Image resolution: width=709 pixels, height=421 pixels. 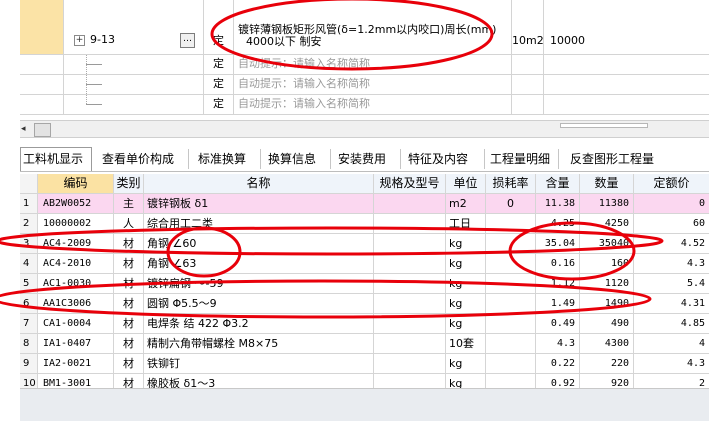 What do you see at coordinates (364, 284) in the screenshot?
I see `table-row: 5 AC1-0030 材镀锌扁钢 ～-59 kg 1.12 1120 5.4` at bounding box center [364, 284].